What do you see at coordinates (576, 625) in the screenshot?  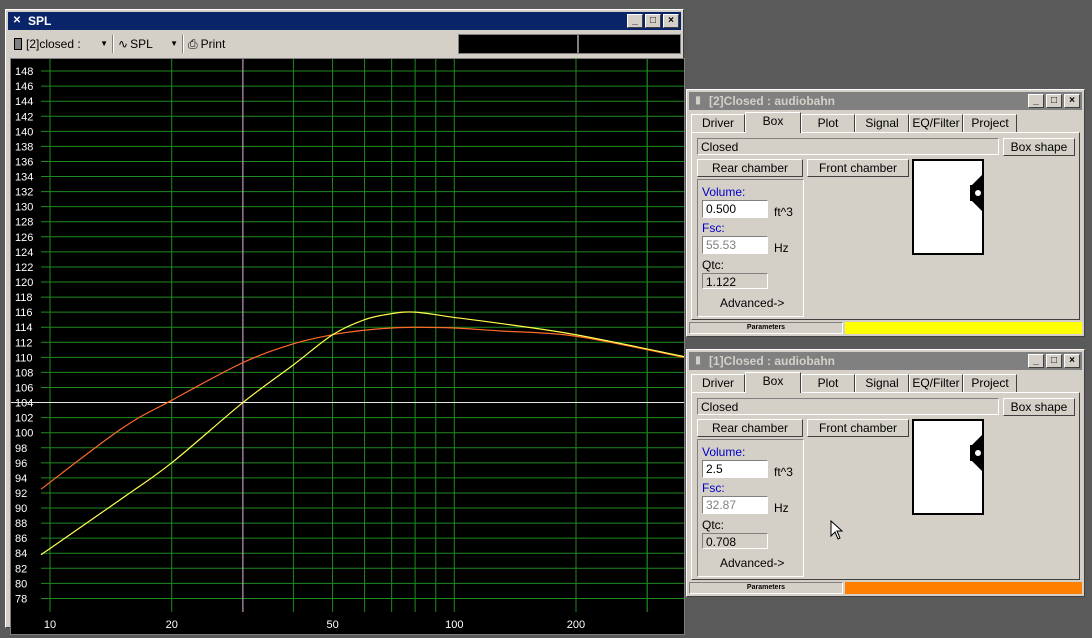 I see `x-tick-label: 200` at bounding box center [576, 625].